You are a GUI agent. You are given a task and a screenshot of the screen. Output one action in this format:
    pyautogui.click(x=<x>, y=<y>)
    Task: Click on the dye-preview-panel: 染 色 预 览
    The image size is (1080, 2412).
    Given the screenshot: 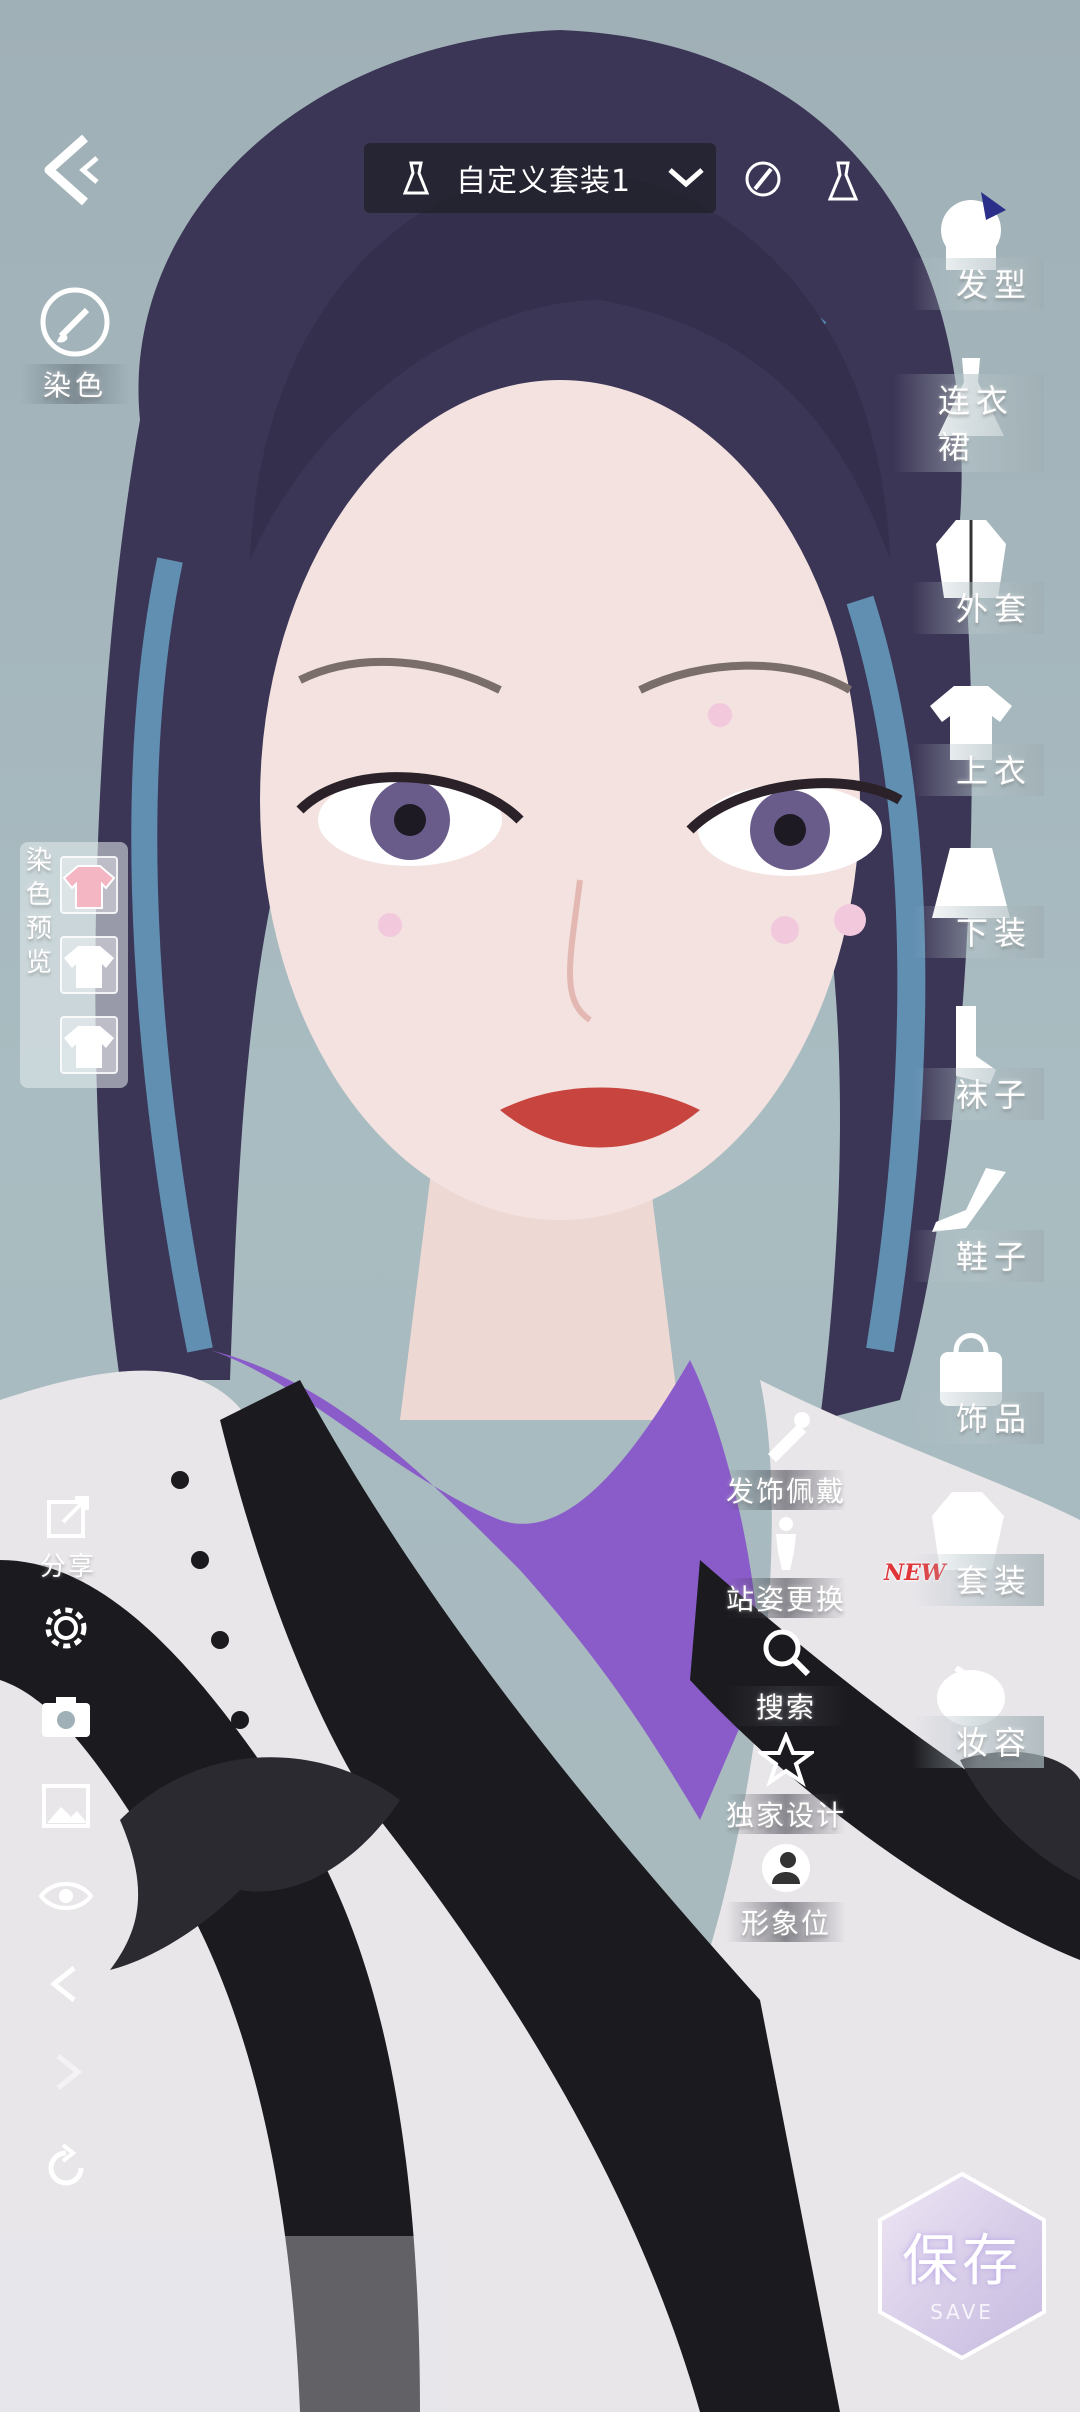 What is the action you would take?
    pyautogui.click(x=74, y=965)
    